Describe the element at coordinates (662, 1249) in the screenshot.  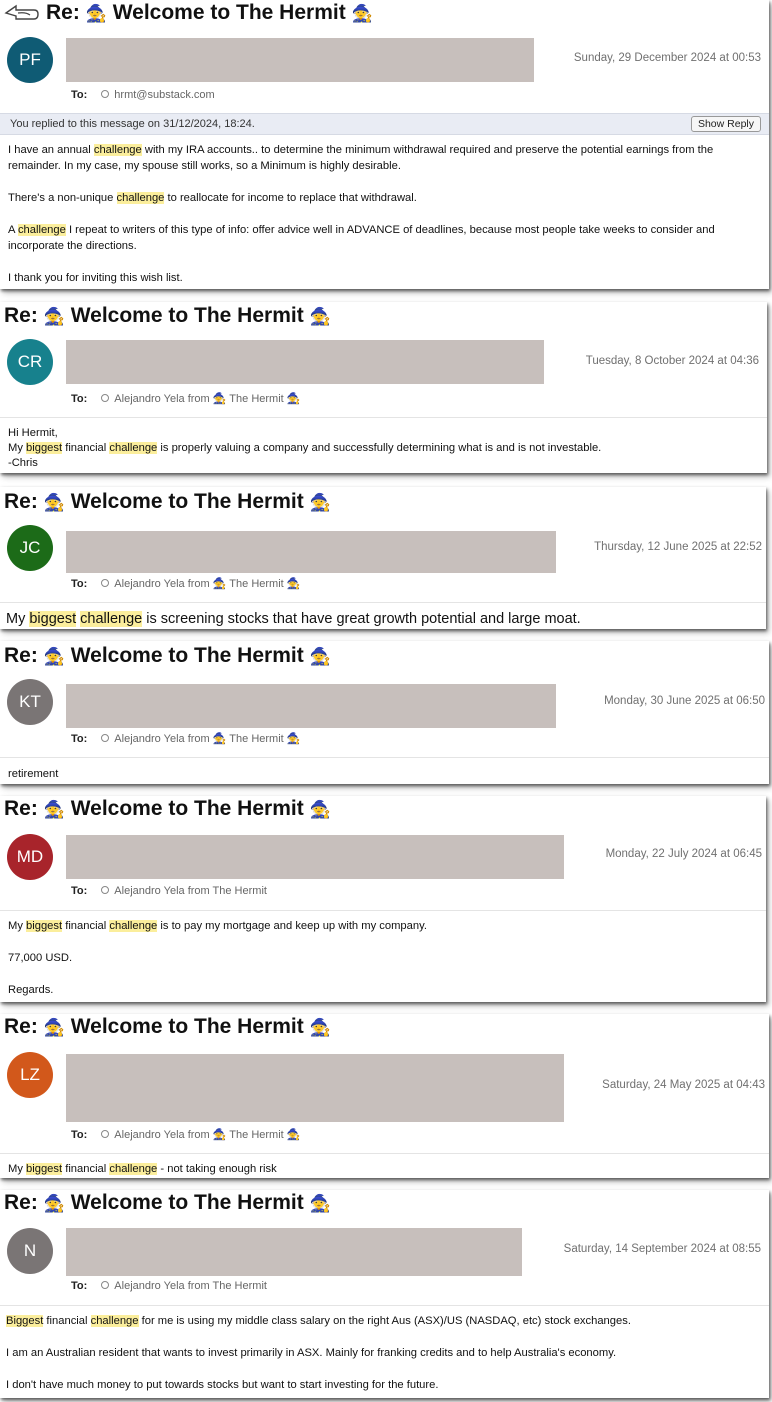
I see `email-date: Saturday, 14 September 2024 at 08:55` at that location.